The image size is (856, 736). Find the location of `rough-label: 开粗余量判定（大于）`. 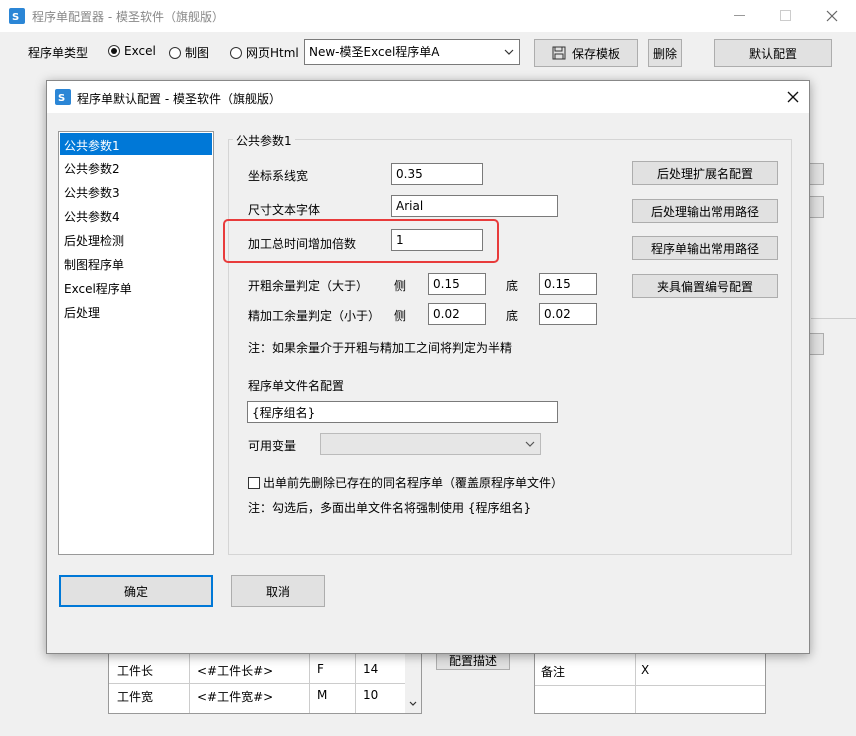

rough-label: 开粗余量判定（大于） is located at coordinates (308, 286).